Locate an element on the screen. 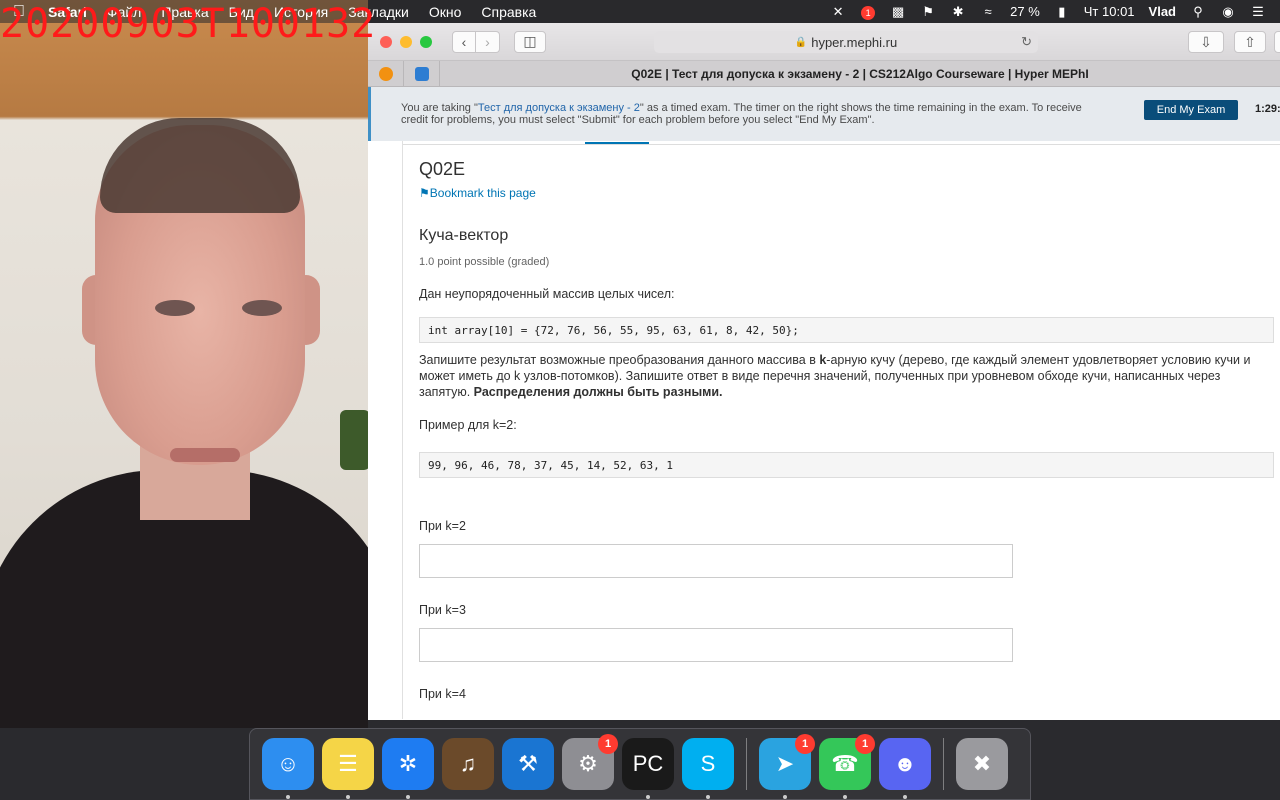 The width and height of the screenshot is (1280, 800). sidebar-button: ◫ is located at coordinates (530, 41).